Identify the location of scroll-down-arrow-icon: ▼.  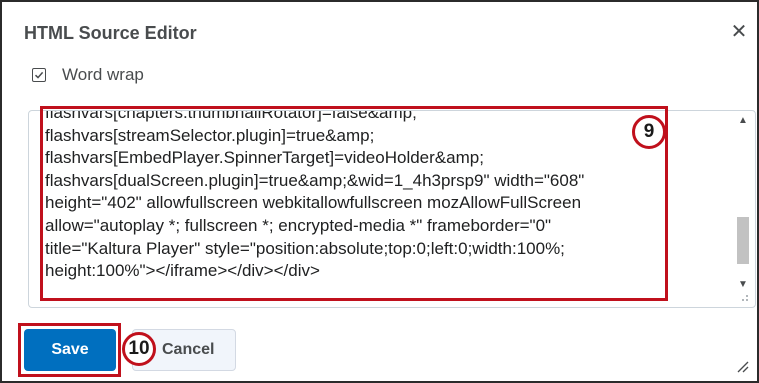
(743, 285).